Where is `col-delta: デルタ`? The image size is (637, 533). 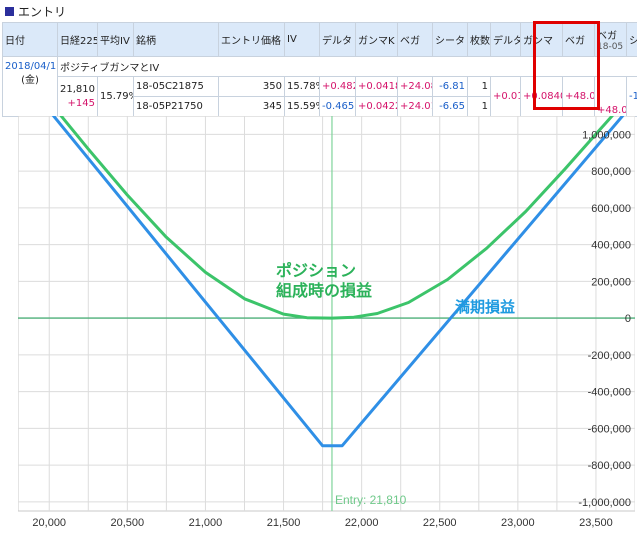
col-delta: デルタ is located at coordinates (337, 39).